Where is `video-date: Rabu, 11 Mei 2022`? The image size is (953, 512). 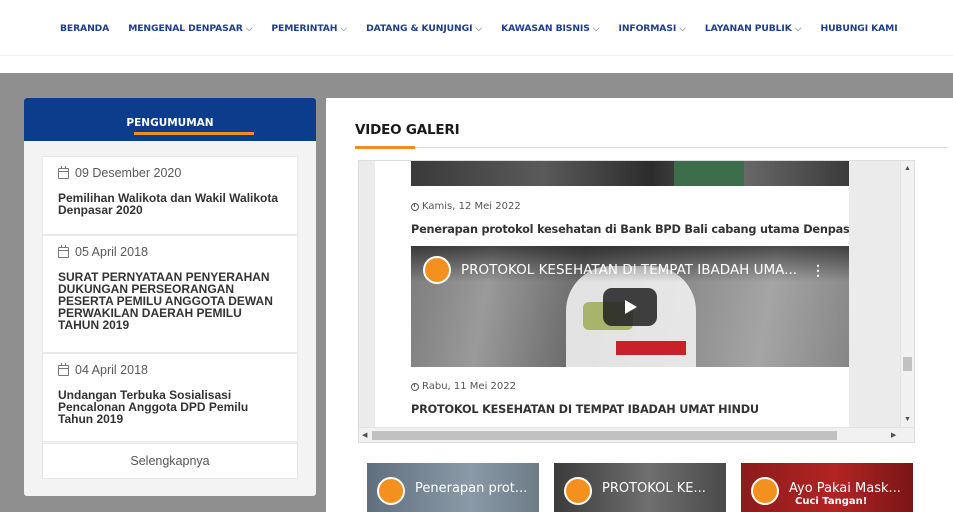
video-date: Rabu, 11 Mei 2022 is located at coordinates (463, 386).